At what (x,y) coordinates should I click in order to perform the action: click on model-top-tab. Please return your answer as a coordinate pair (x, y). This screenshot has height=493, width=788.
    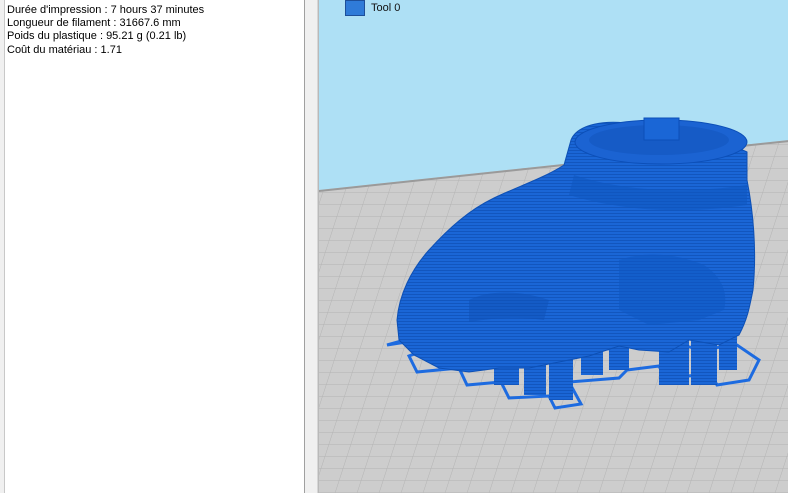
    Looking at the image, I should click on (661, 129).